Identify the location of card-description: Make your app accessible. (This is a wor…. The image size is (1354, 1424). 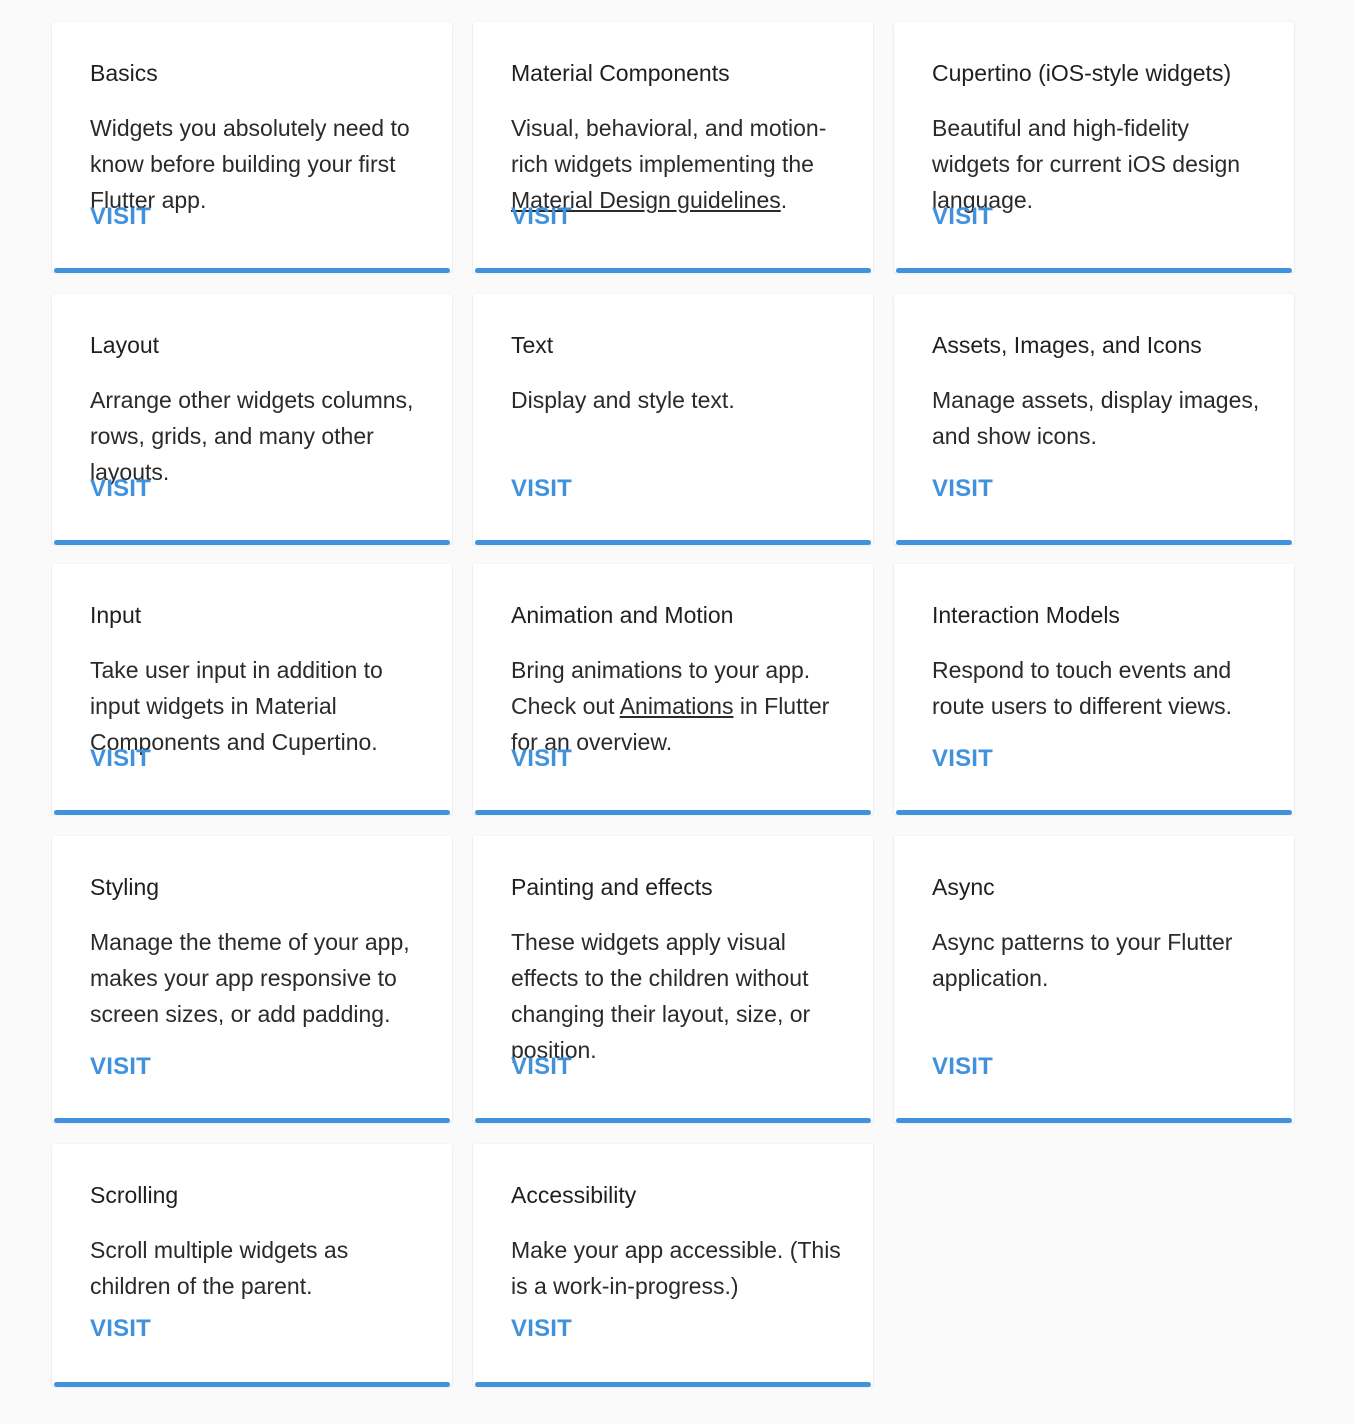
(676, 1268).